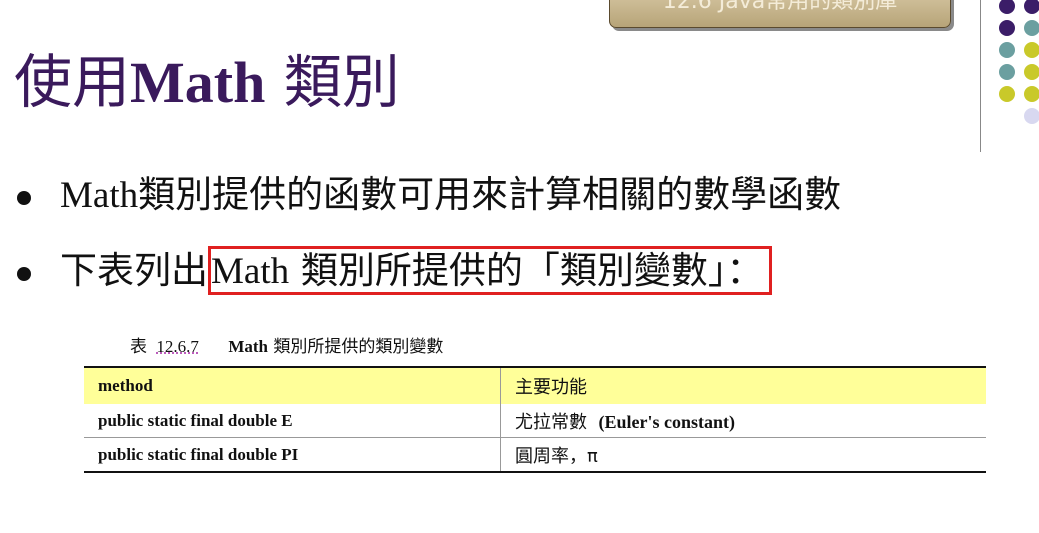 This screenshot has width=1039, height=533. What do you see at coordinates (743, 421) in the screenshot?
I see `row-description: 尤拉常數 (Euler's constant)` at bounding box center [743, 421].